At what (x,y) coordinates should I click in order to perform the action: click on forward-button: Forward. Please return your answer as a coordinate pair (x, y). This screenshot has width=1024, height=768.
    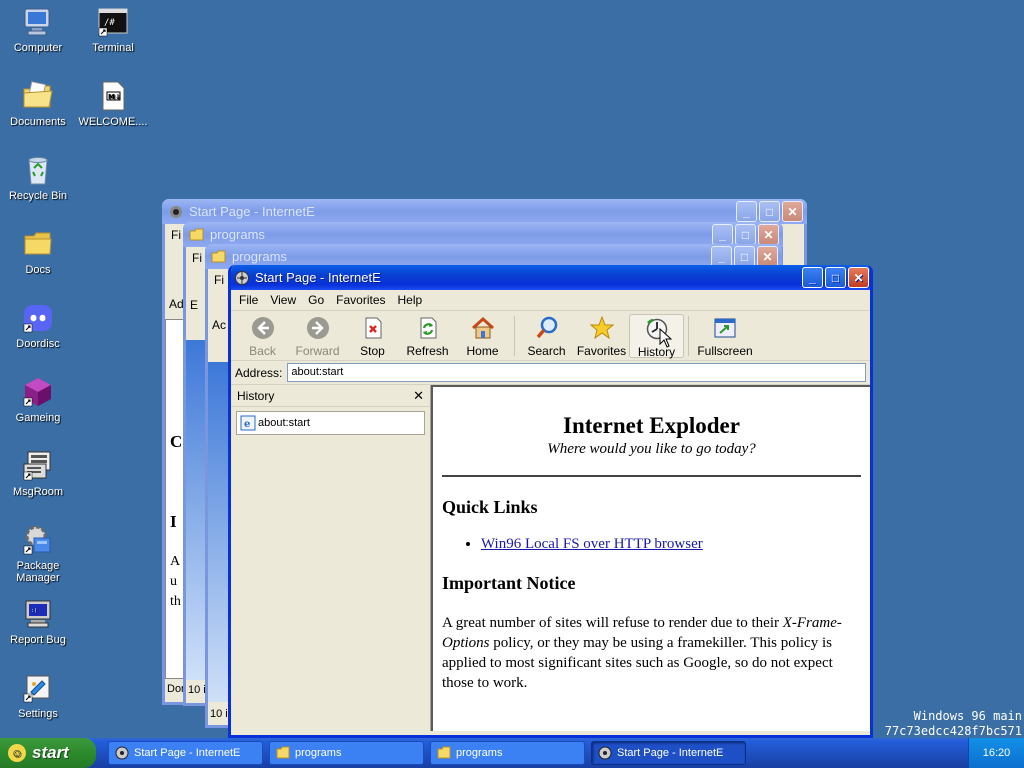
    Looking at the image, I should click on (317, 336).